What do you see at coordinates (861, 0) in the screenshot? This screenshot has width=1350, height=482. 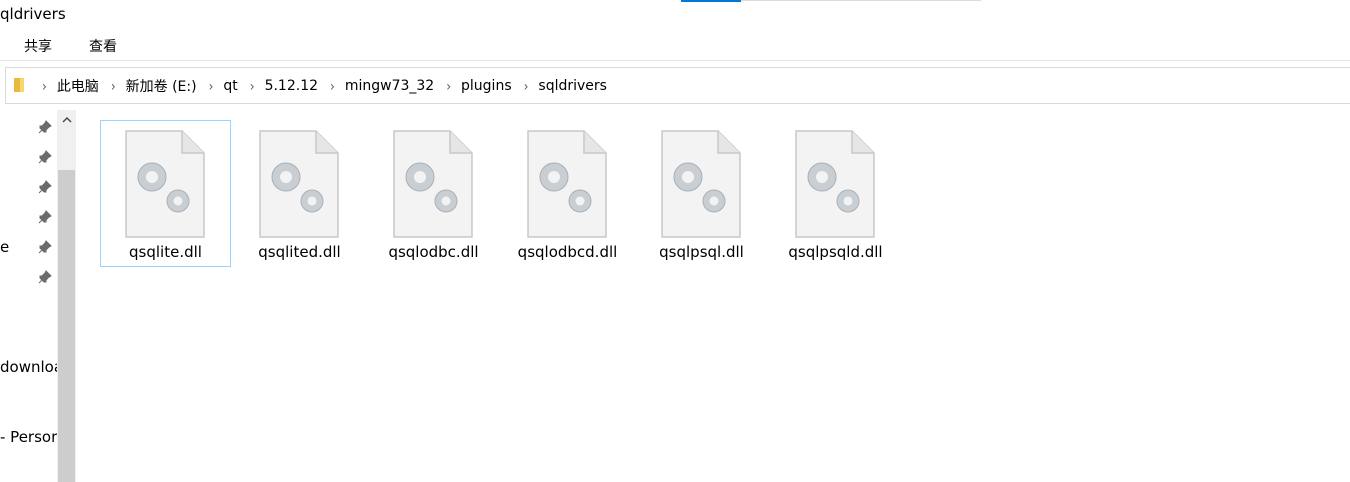 I see `window-accent-line` at bounding box center [861, 0].